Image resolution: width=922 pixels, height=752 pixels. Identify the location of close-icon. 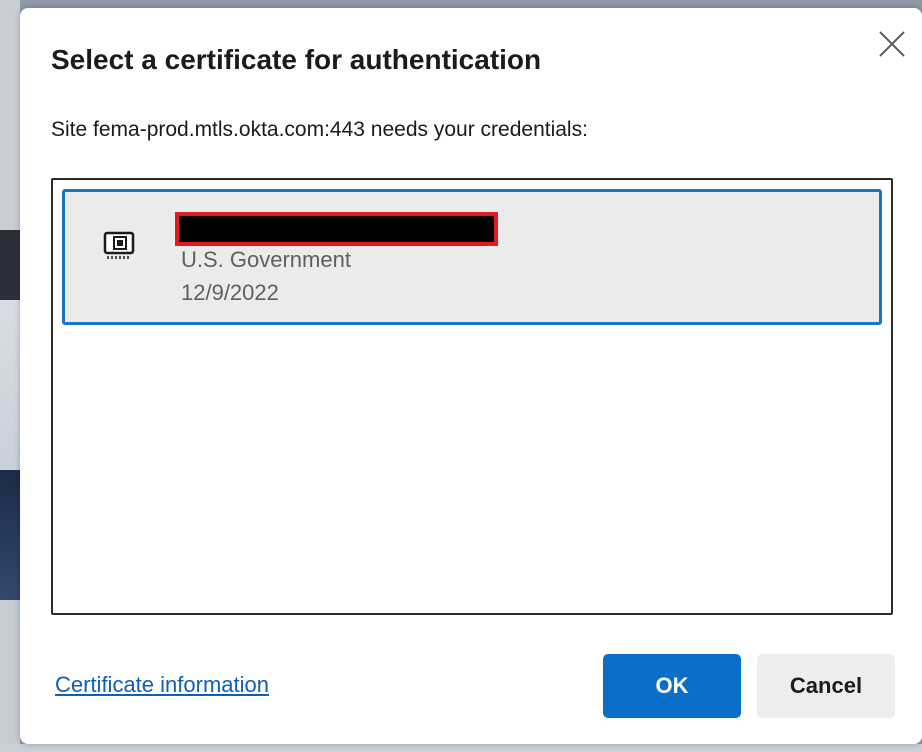
(892, 44).